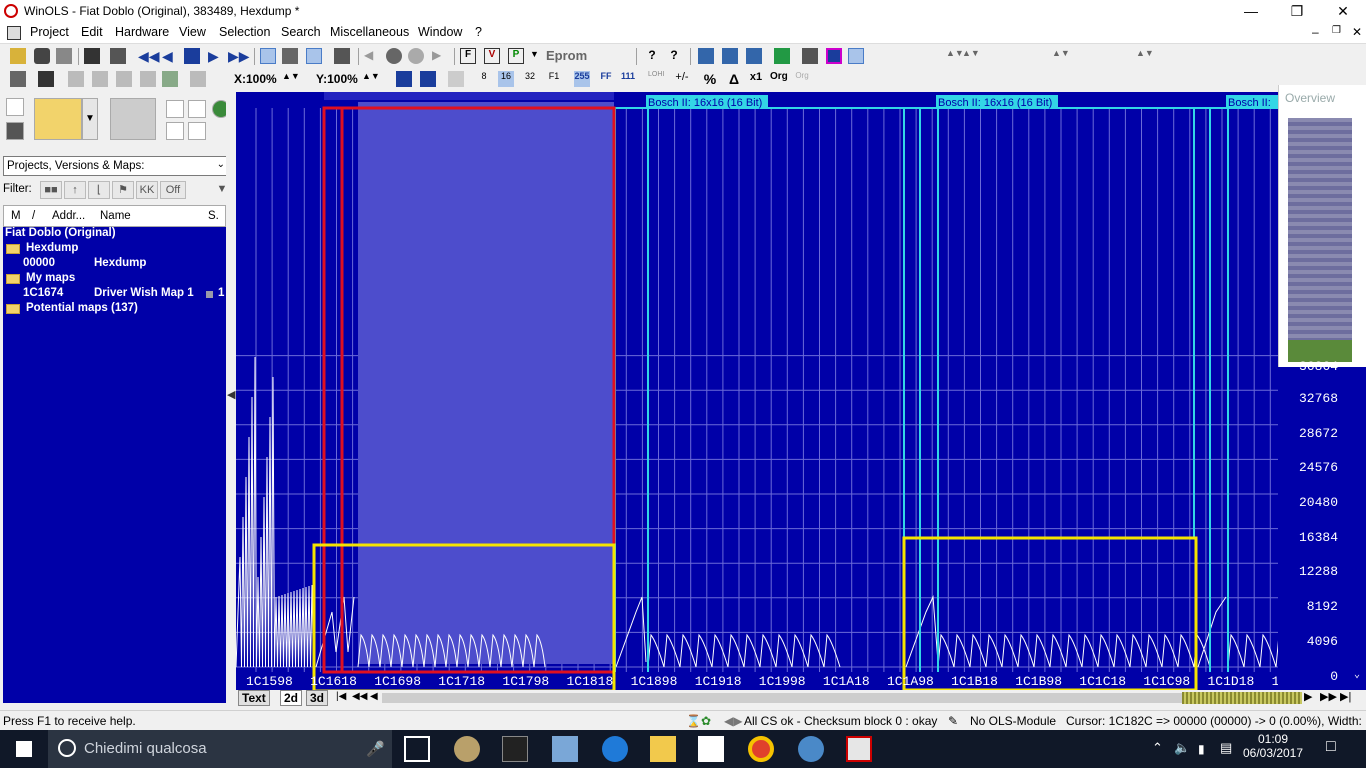 The height and width of the screenshot is (768, 1366). Describe the element at coordinates (374, 696) in the screenshot. I see `tab-back-icon: ◀` at that location.